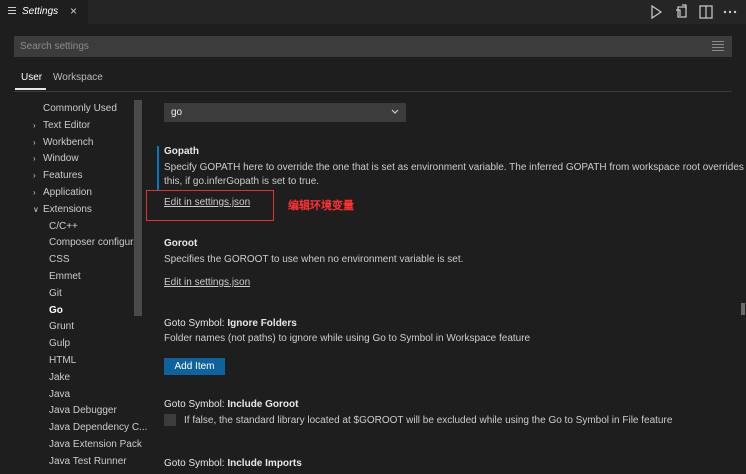 This screenshot has height=474, width=746. What do you see at coordinates (682, 12) in the screenshot?
I see `open-json-icon` at bounding box center [682, 12].